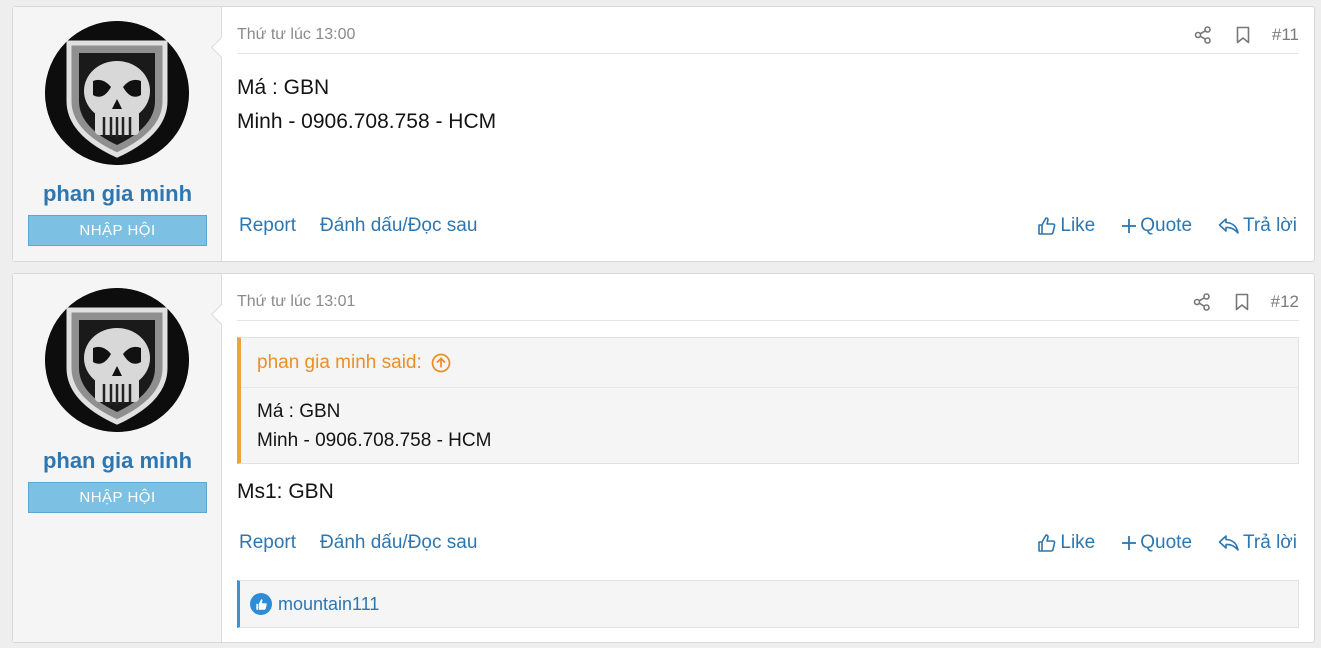  I want to click on arrow-up-circle-icon, so click(441, 362).